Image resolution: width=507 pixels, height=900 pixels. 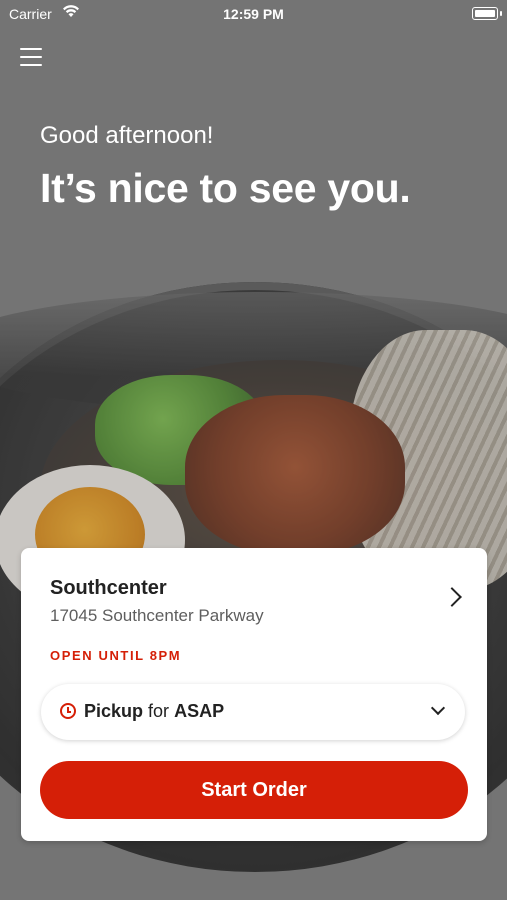 What do you see at coordinates (225, 188) in the screenshot?
I see `page-title: It’s nice to see you.` at bounding box center [225, 188].